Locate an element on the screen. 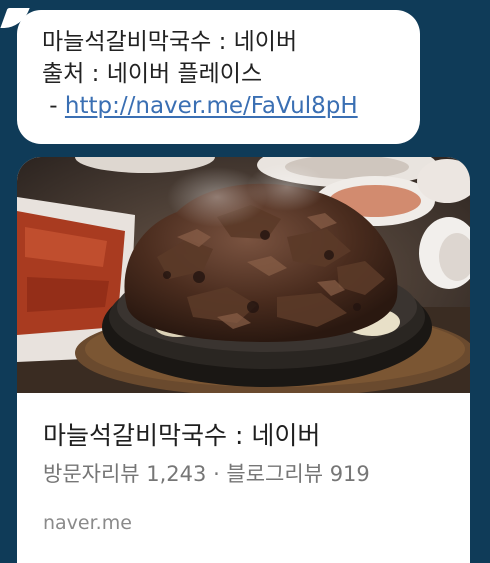 This screenshot has width=490, height=563. message-line-source: 출처 : 네이버 플레이스 is located at coordinates (152, 74).